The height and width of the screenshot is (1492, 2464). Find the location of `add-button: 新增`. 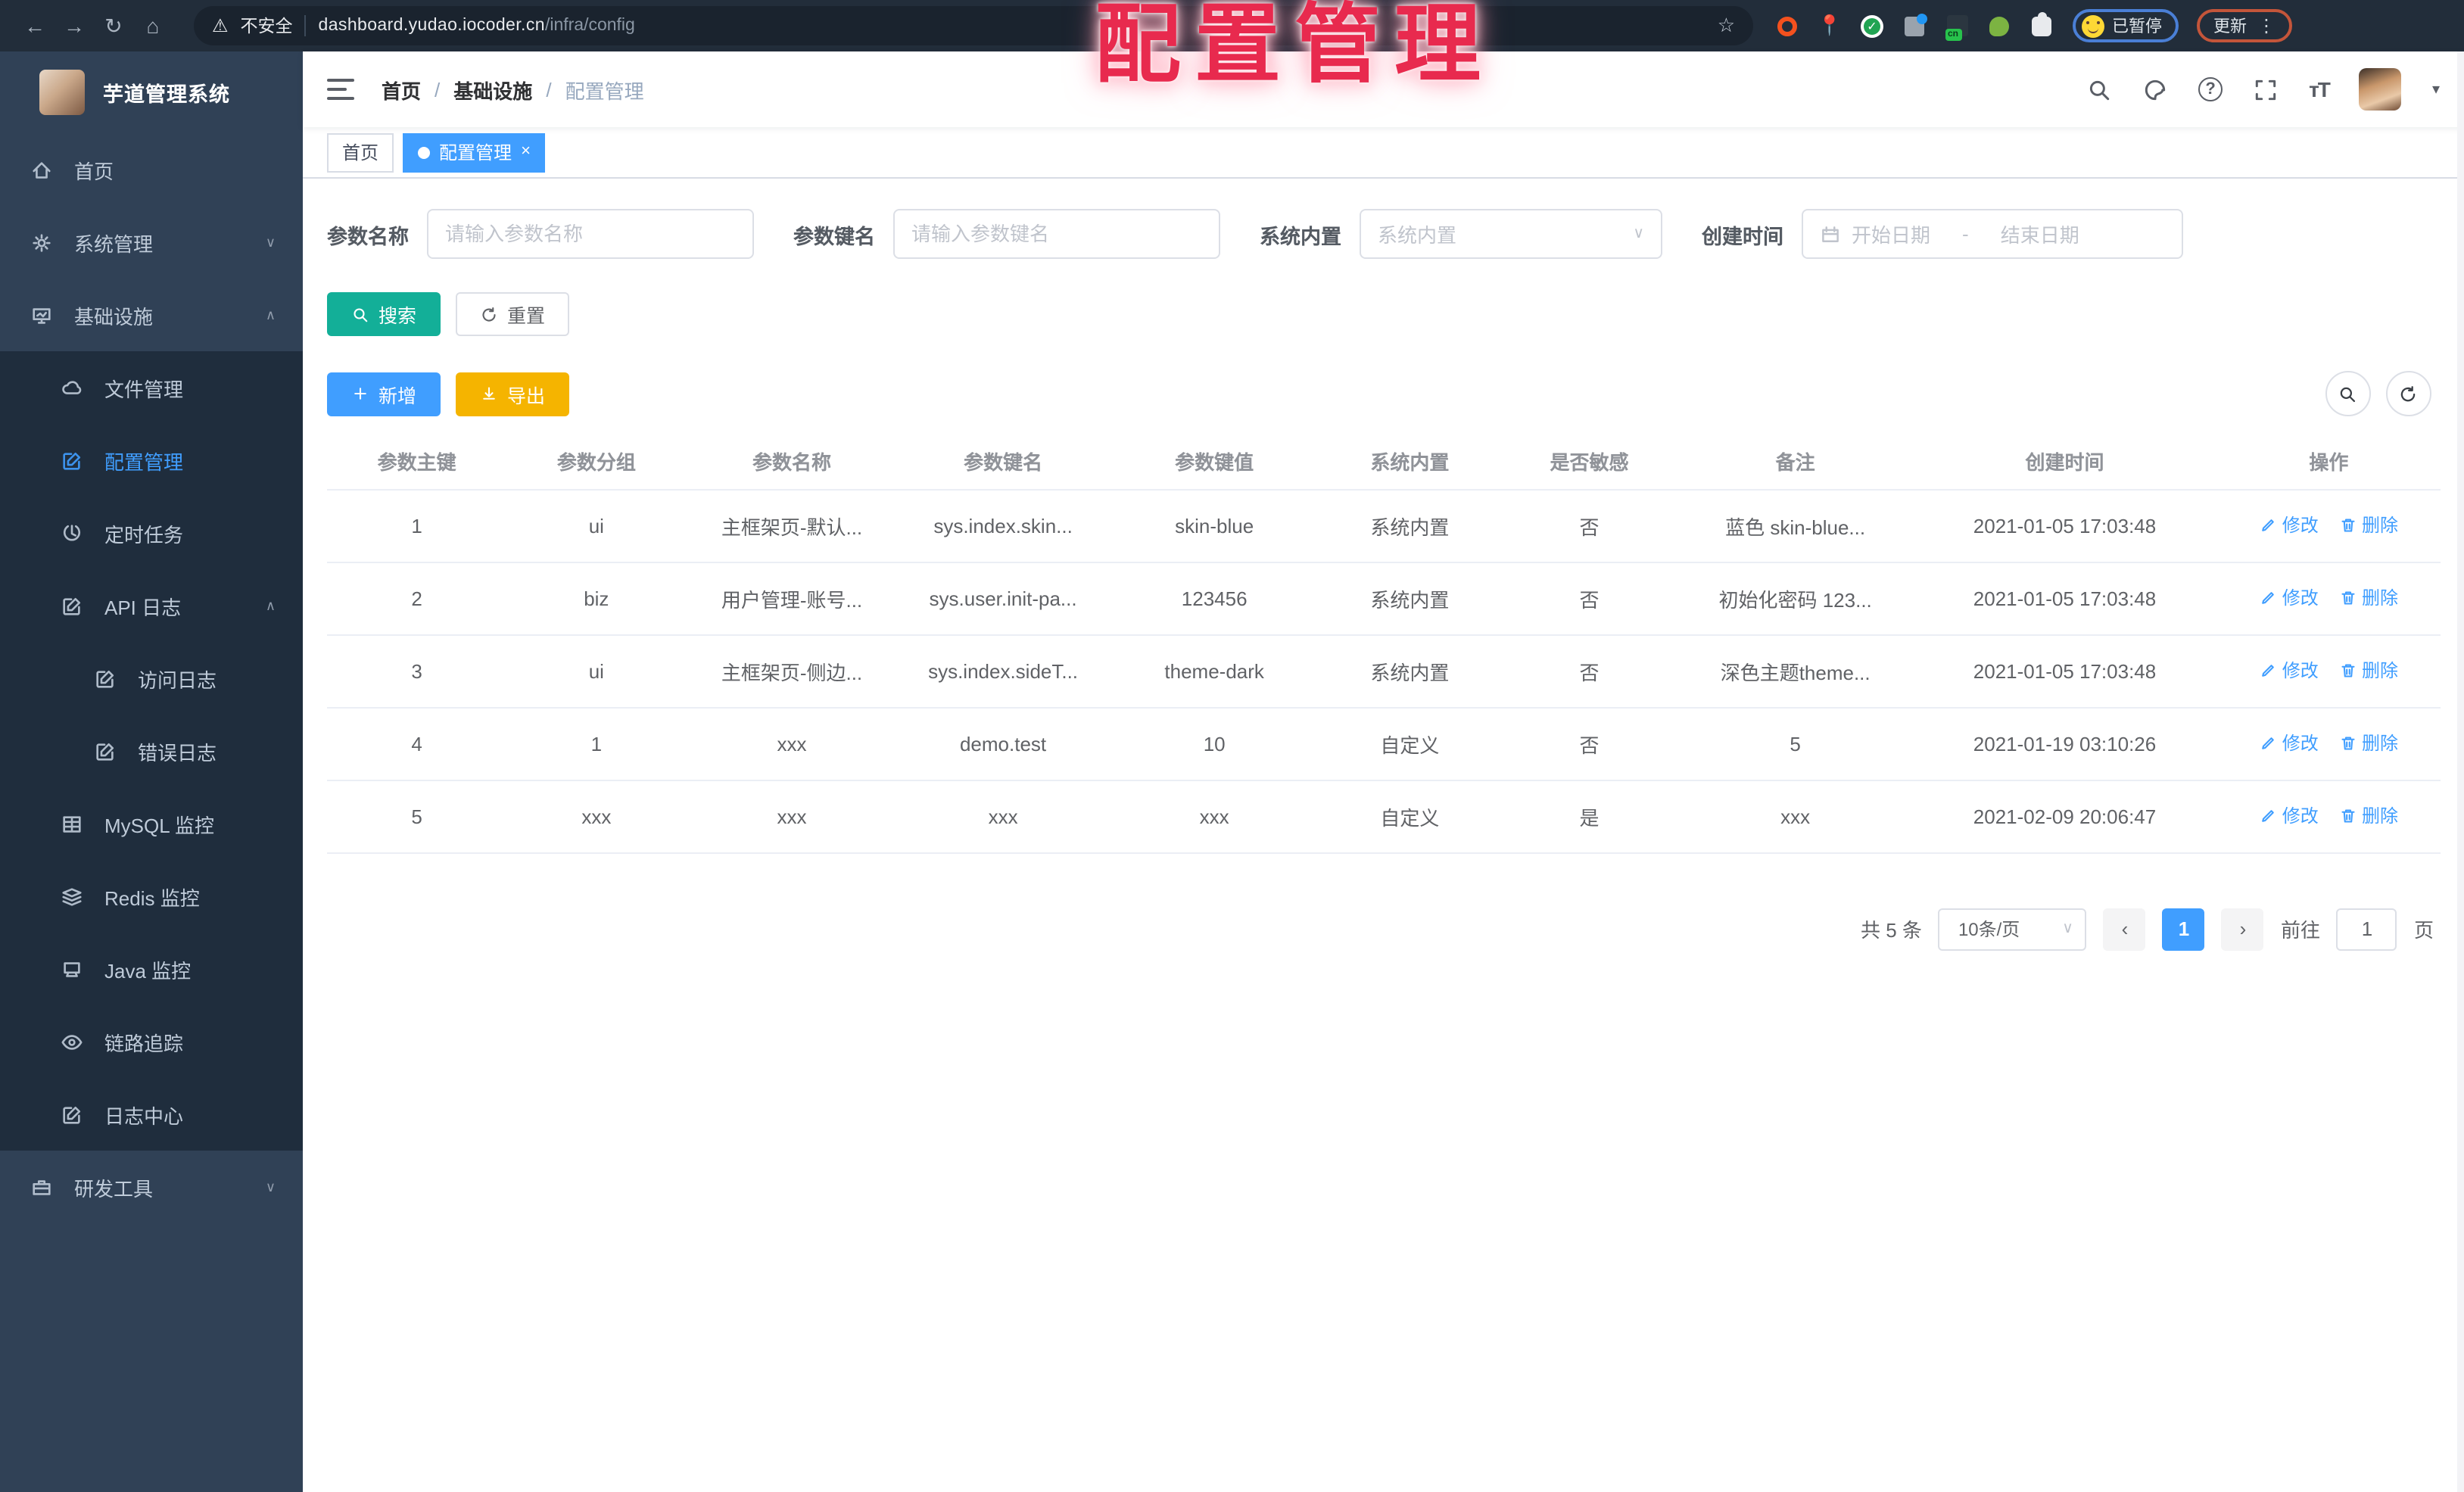

add-button: 新增 is located at coordinates (384, 394).